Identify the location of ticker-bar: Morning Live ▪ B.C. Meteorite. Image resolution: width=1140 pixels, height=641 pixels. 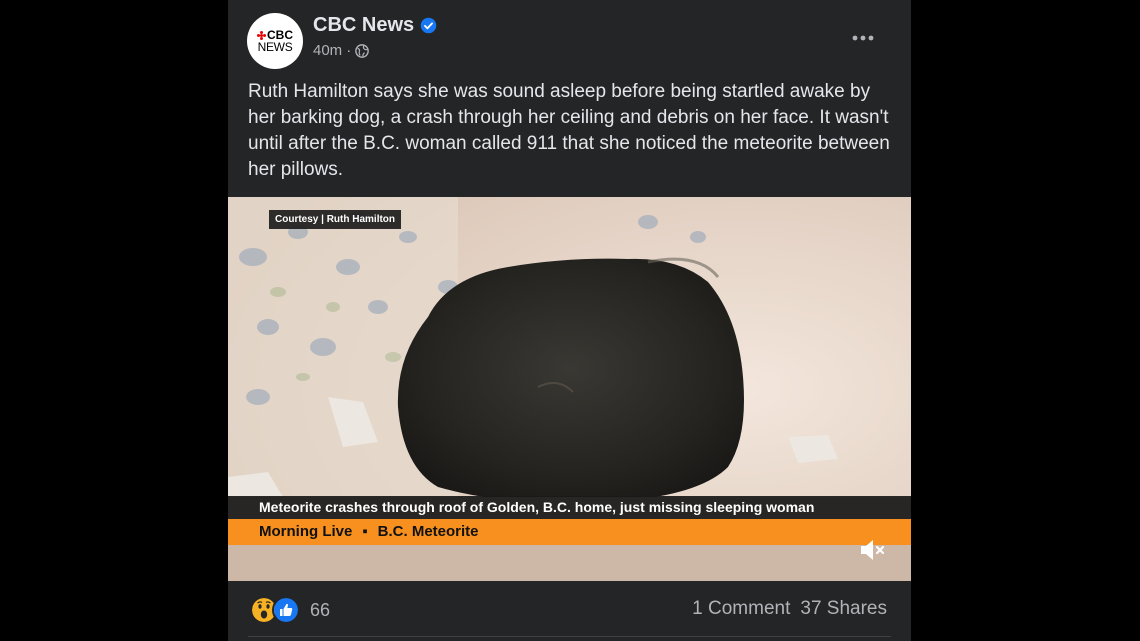
(569, 532).